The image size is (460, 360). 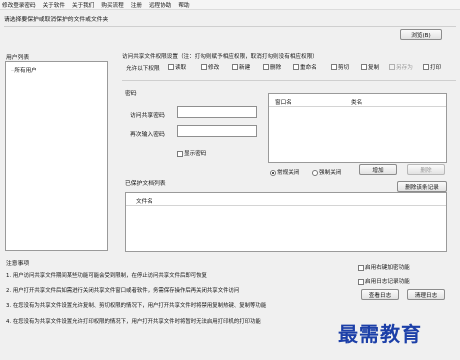 I want to click on class-name-header: 类名, so click(x=357, y=103).